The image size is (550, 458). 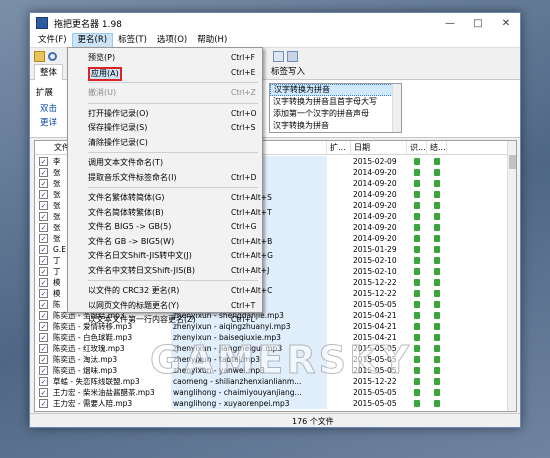 What do you see at coordinates (48, 122) in the screenshot?
I see `more-link: 更详` at bounding box center [48, 122].